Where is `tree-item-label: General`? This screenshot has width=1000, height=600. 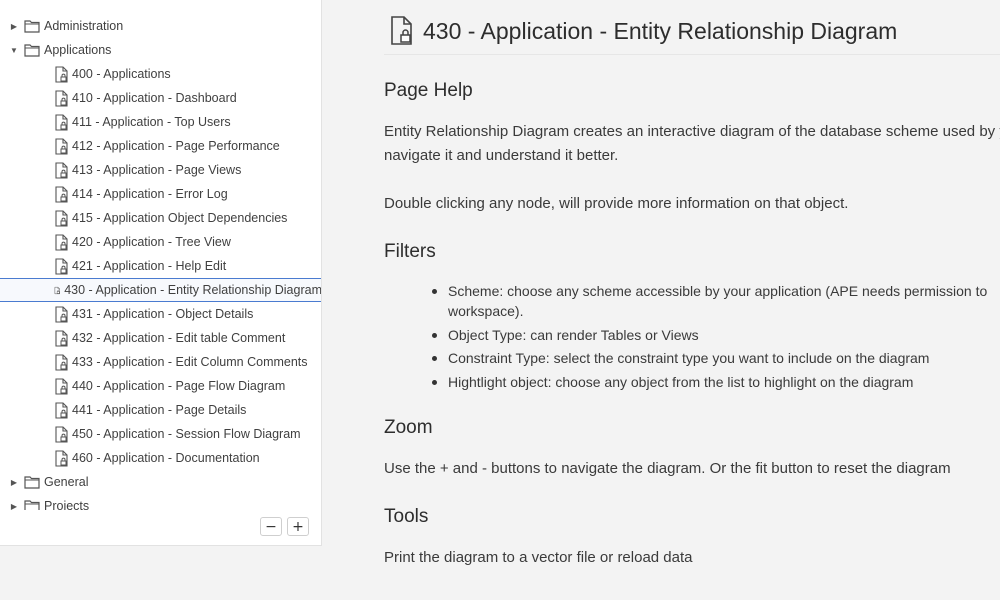
tree-item-label: General is located at coordinates (66, 482).